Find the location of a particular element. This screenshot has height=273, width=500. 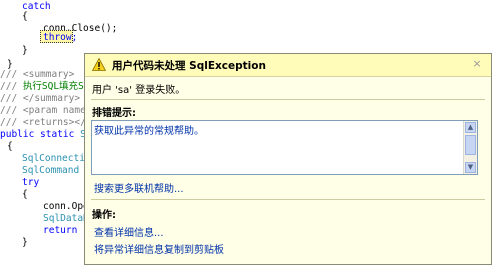

scroll-thumb is located at coordinates (470, 145).